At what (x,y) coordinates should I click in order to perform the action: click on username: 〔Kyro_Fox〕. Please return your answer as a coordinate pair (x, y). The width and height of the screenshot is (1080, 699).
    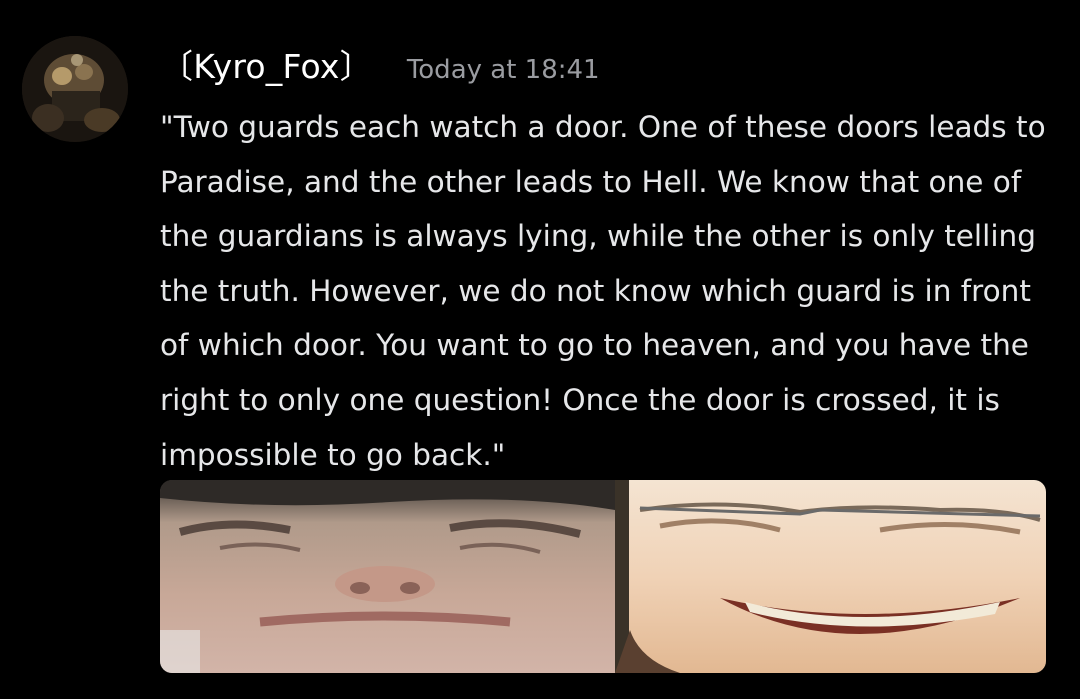
    Looking at the image, I should click on (266, 64).